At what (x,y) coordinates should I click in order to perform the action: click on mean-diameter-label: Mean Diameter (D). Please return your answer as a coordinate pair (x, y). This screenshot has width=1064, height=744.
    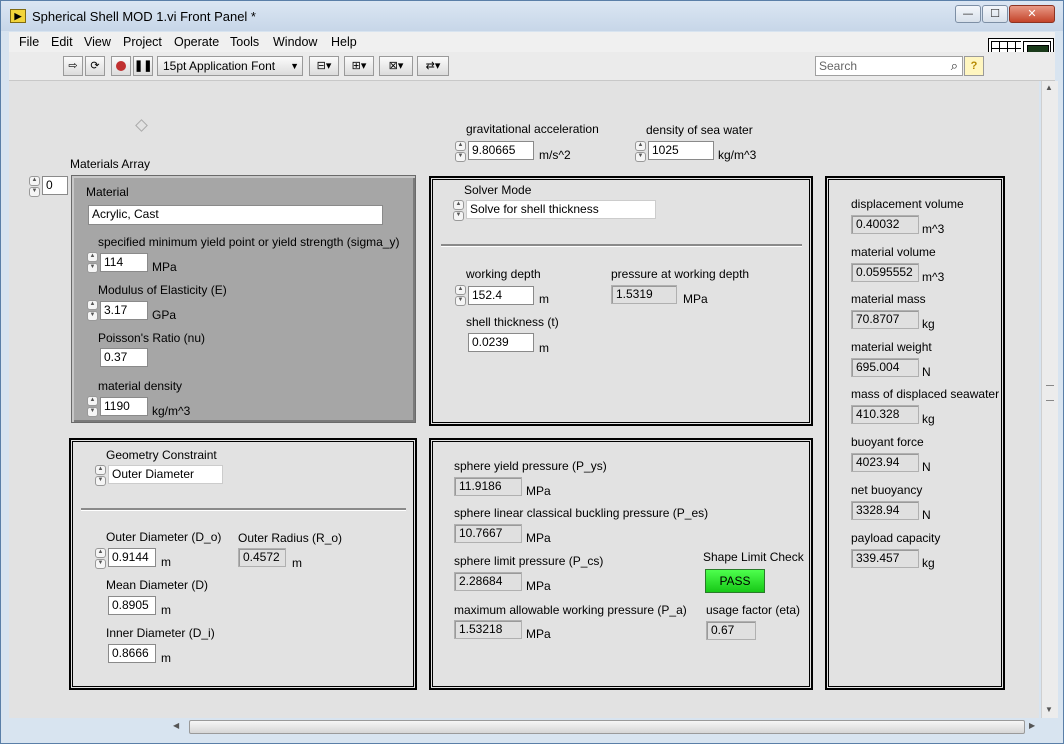
    Looking at the image, I should click on (157, 585).